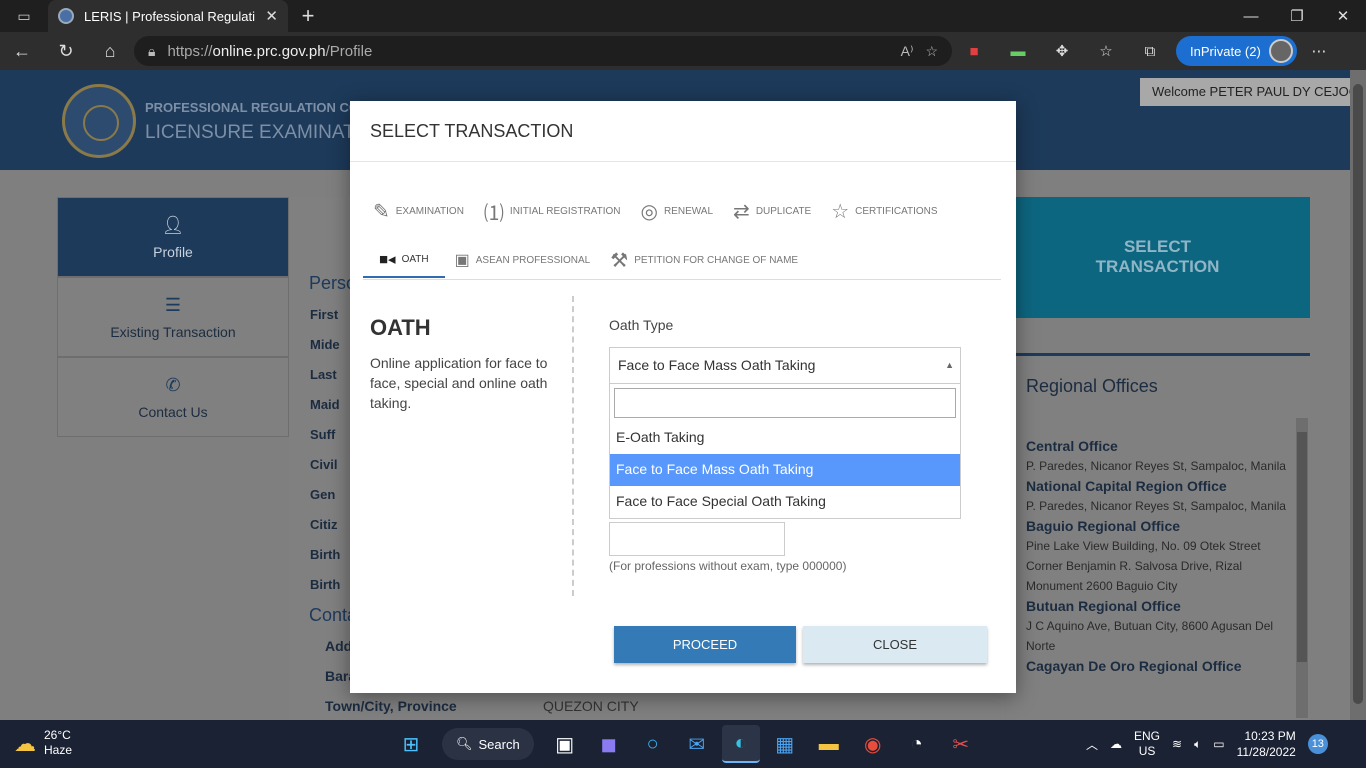 This screenshot has height=768, width=1366. I want to click on more-menu-icon: ⋯, so click(1319, 51).